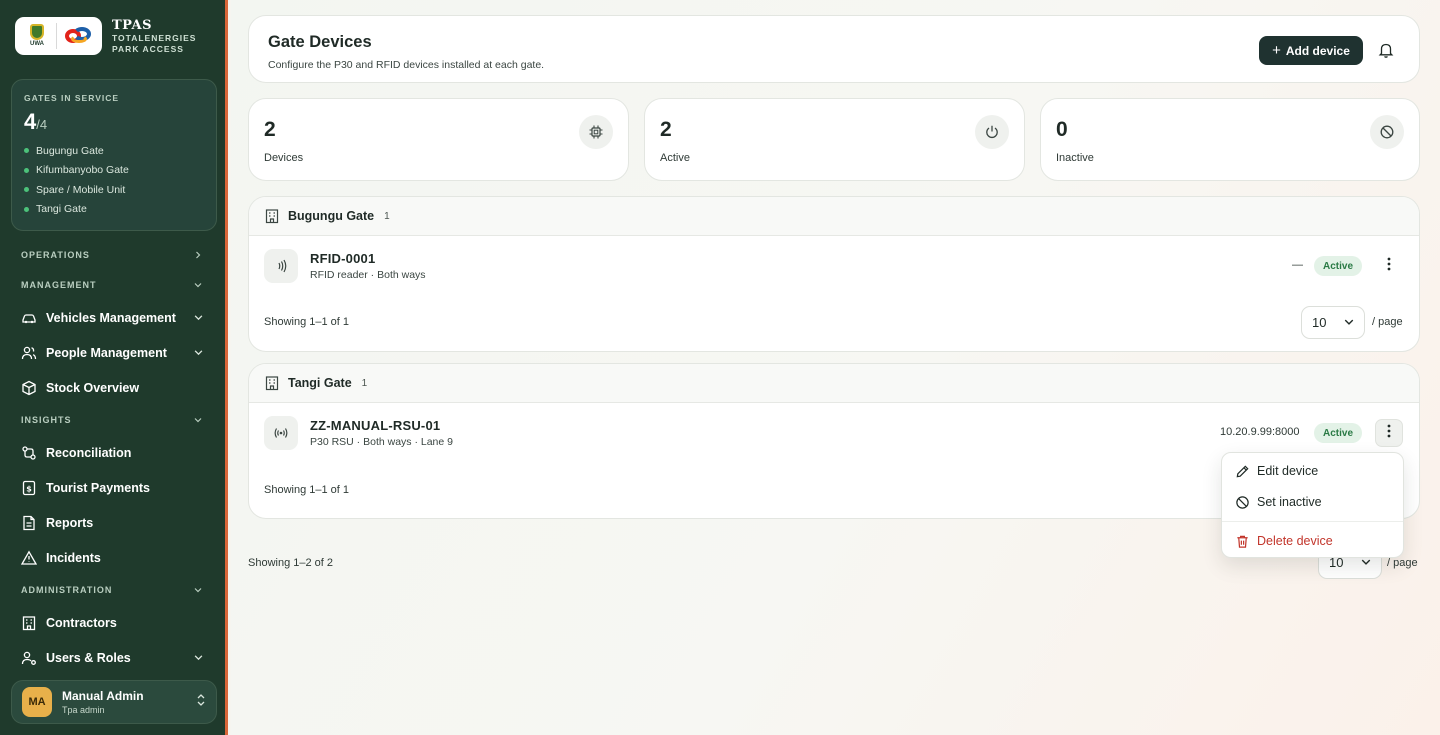 Image resolution: width=1440 pixels, height=735 pixels. Describe the element at coordinates (198, 255) in the screenshot. I see `chevron-right-icon` at that location.